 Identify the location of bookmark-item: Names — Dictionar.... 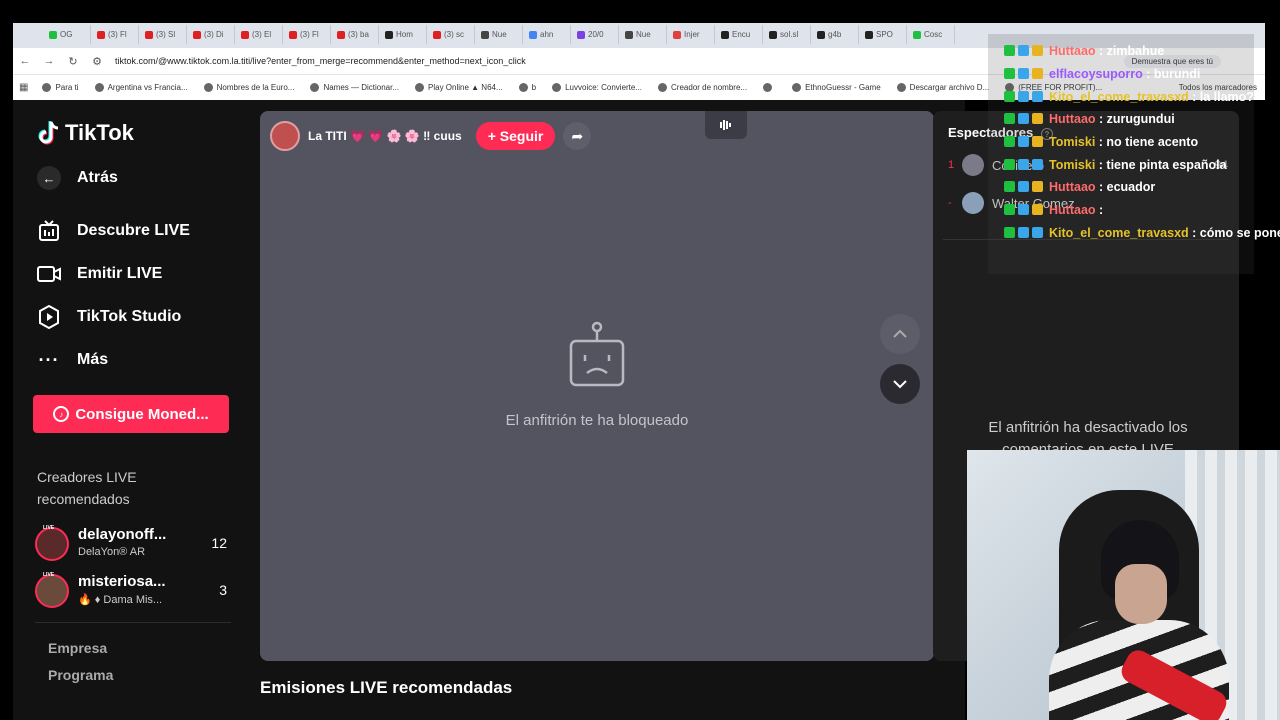
(354, 87).